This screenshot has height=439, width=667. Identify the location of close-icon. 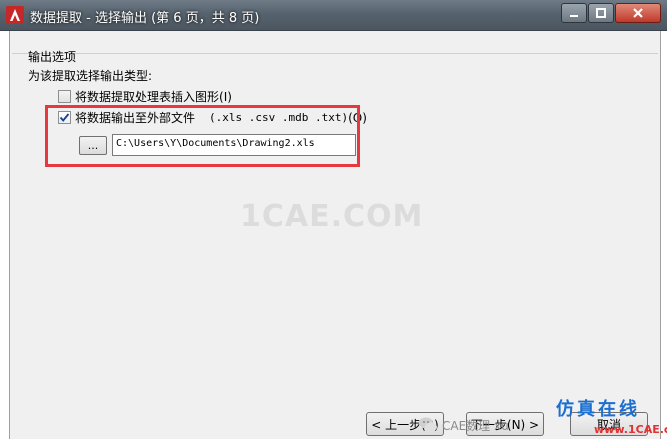
(638, 13).